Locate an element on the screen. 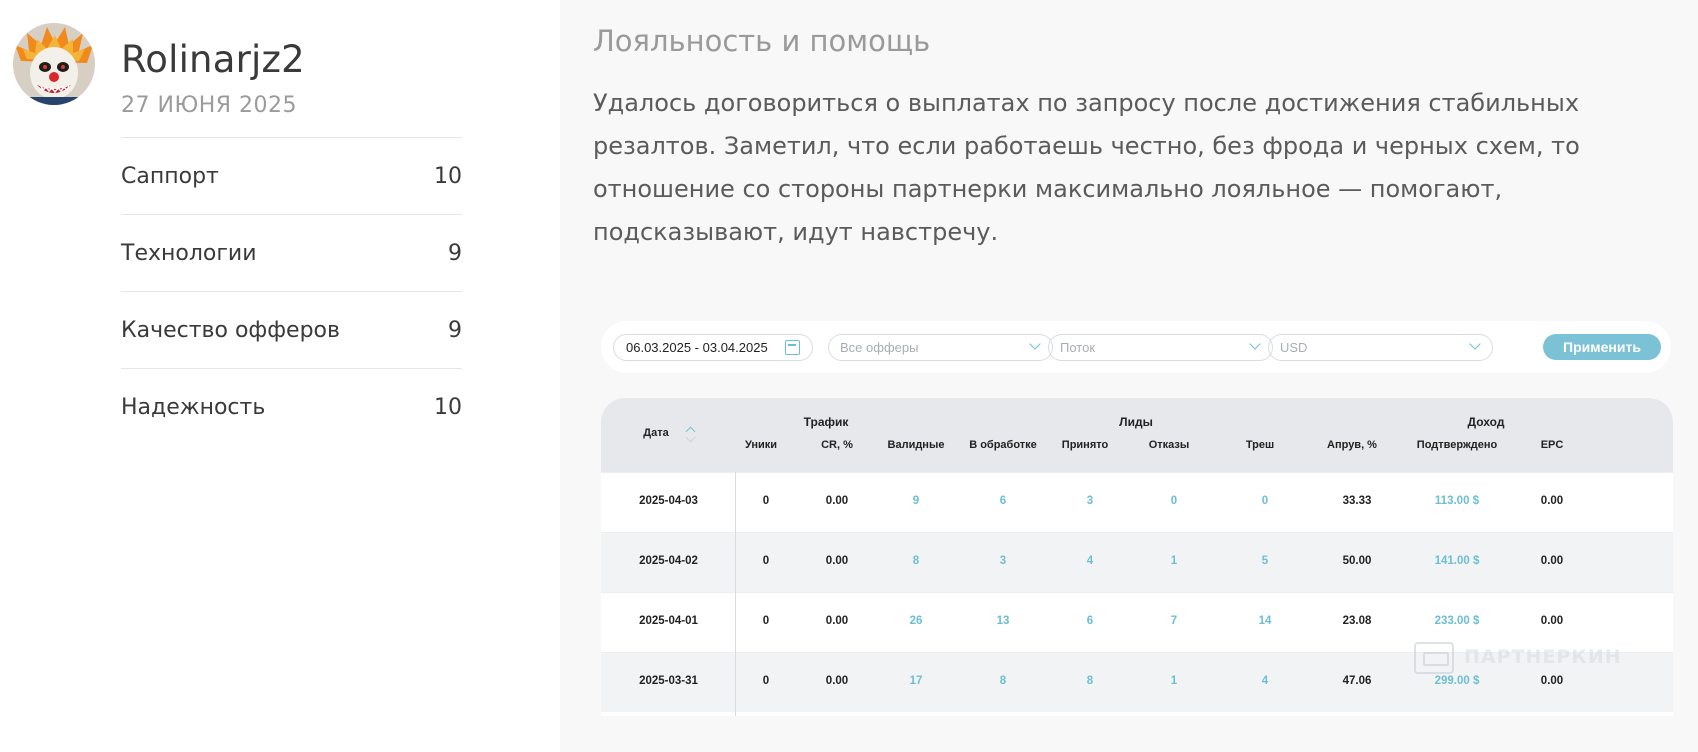  cell-accepted: 8 is located at coordinates (1090, 681).